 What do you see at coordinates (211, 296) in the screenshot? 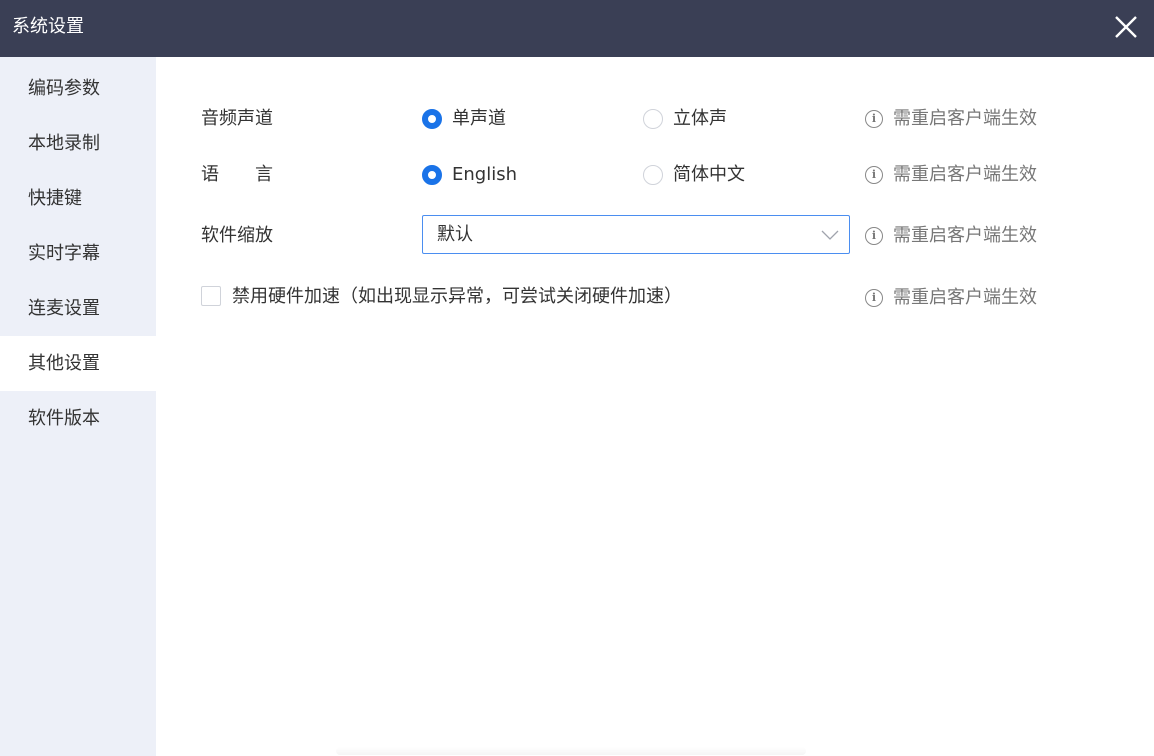
I see `disable-hw-accel-checkbox` at bounding box center [211, 296].